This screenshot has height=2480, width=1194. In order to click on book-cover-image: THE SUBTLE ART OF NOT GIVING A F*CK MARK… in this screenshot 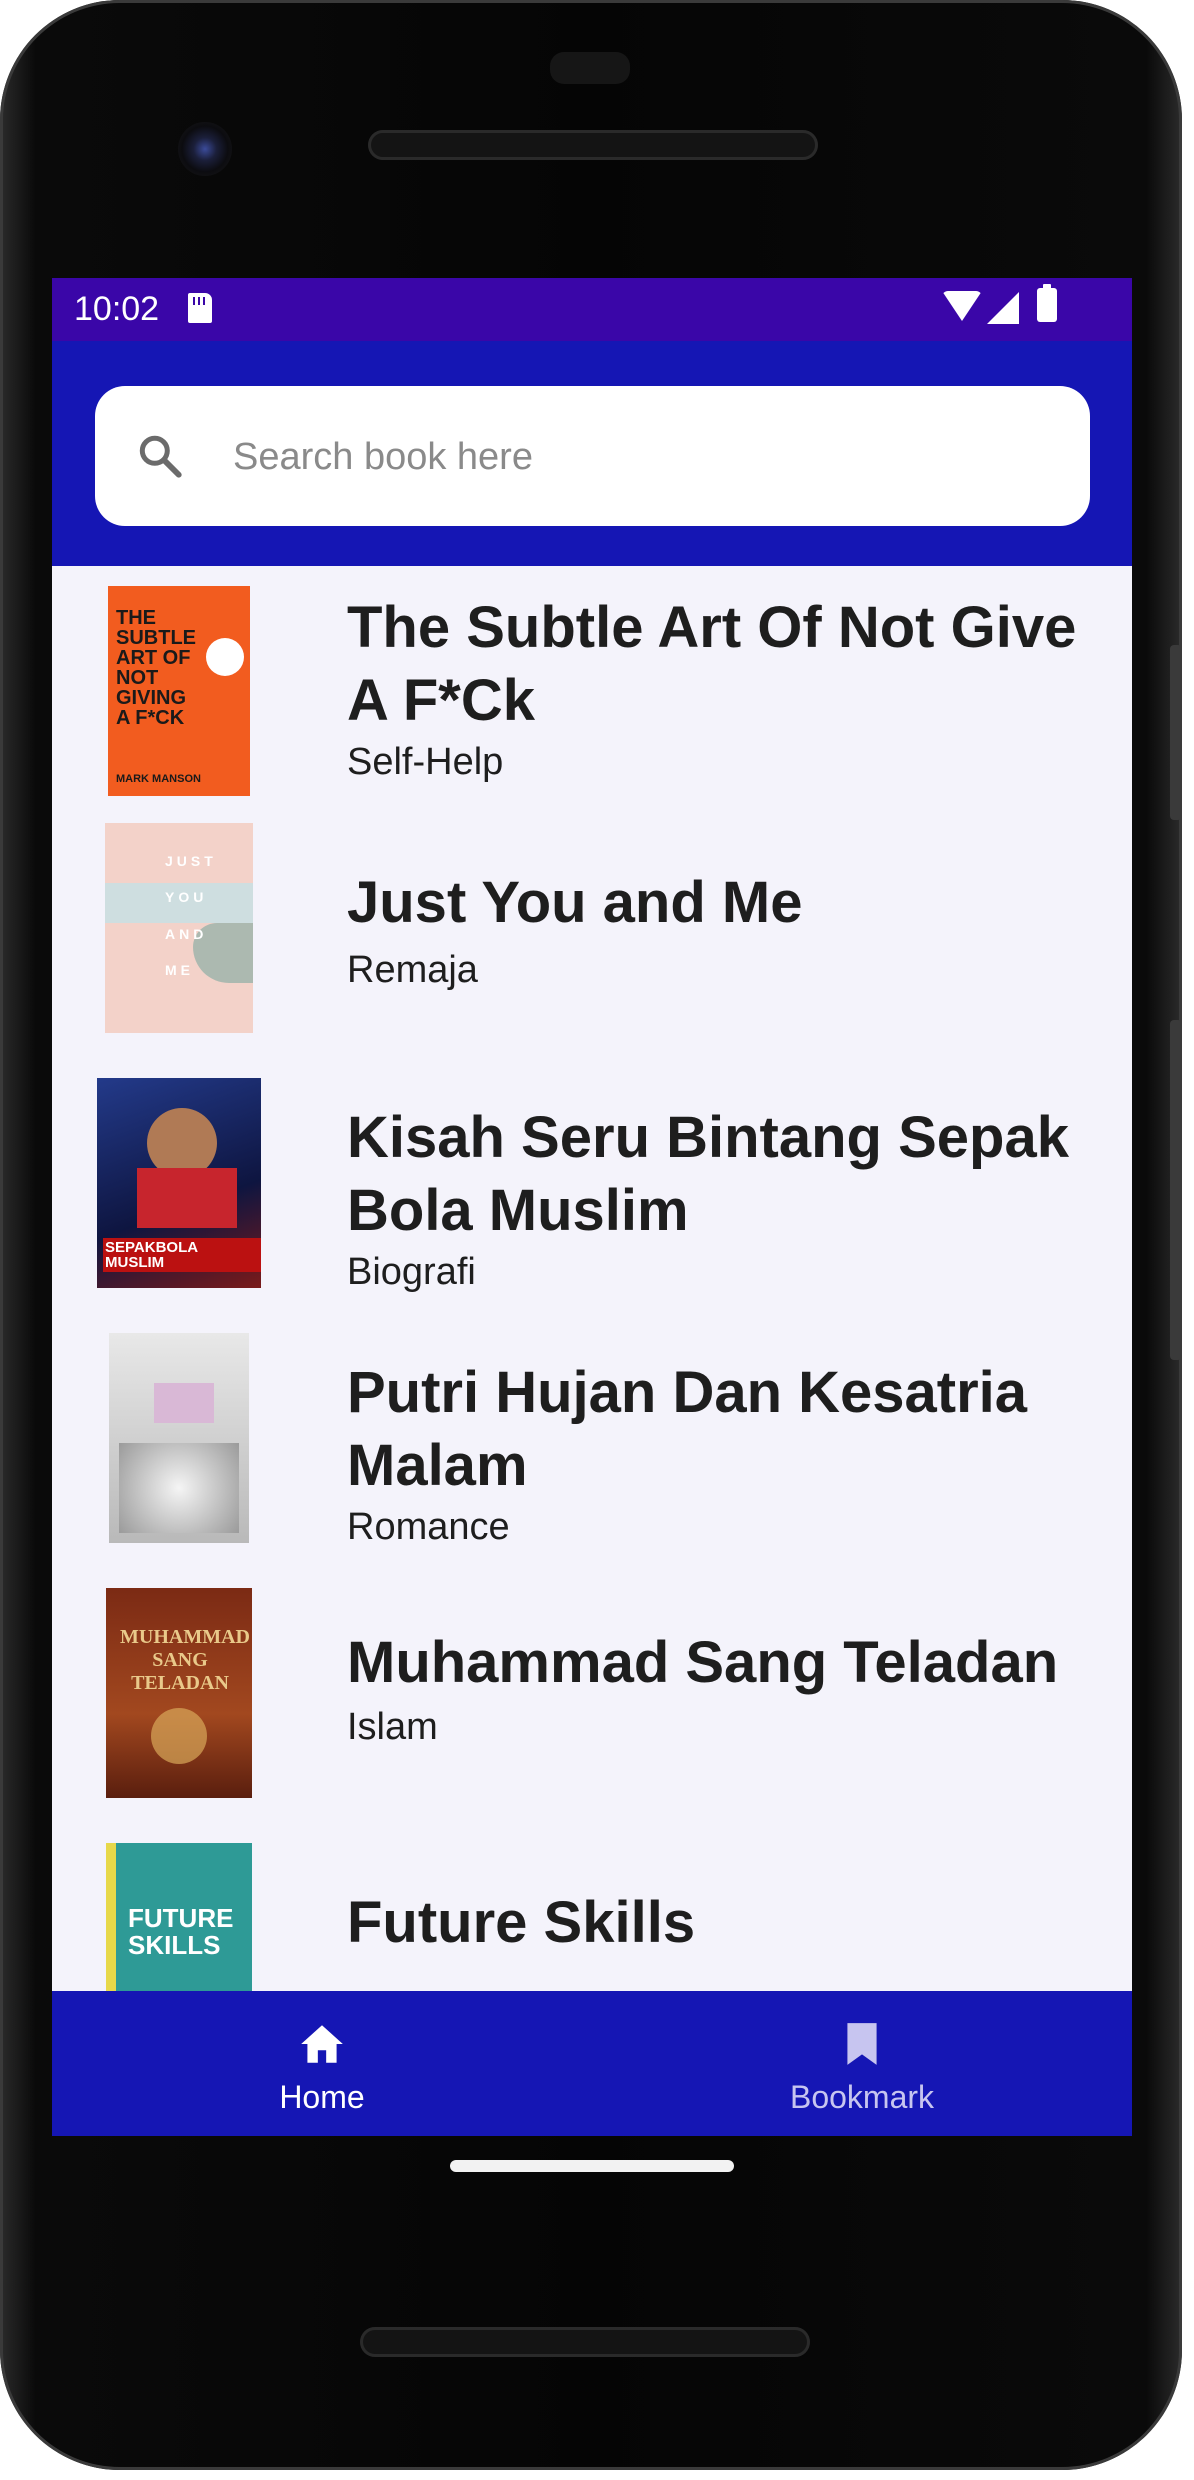, I will do `click(179, 691)`.